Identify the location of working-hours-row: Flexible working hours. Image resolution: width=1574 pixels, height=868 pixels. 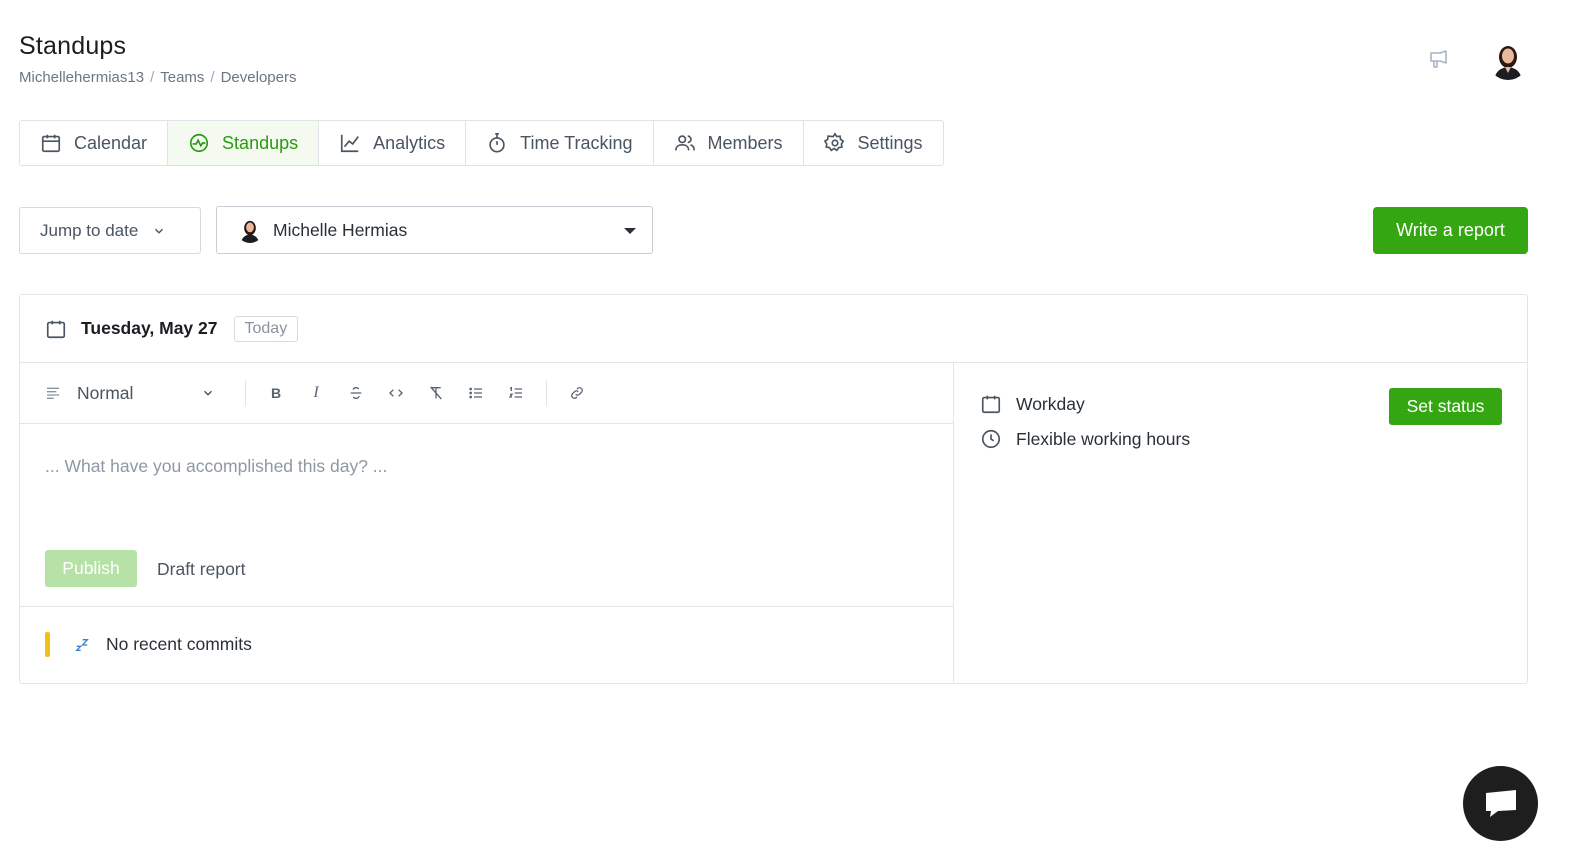
(1085, 439).